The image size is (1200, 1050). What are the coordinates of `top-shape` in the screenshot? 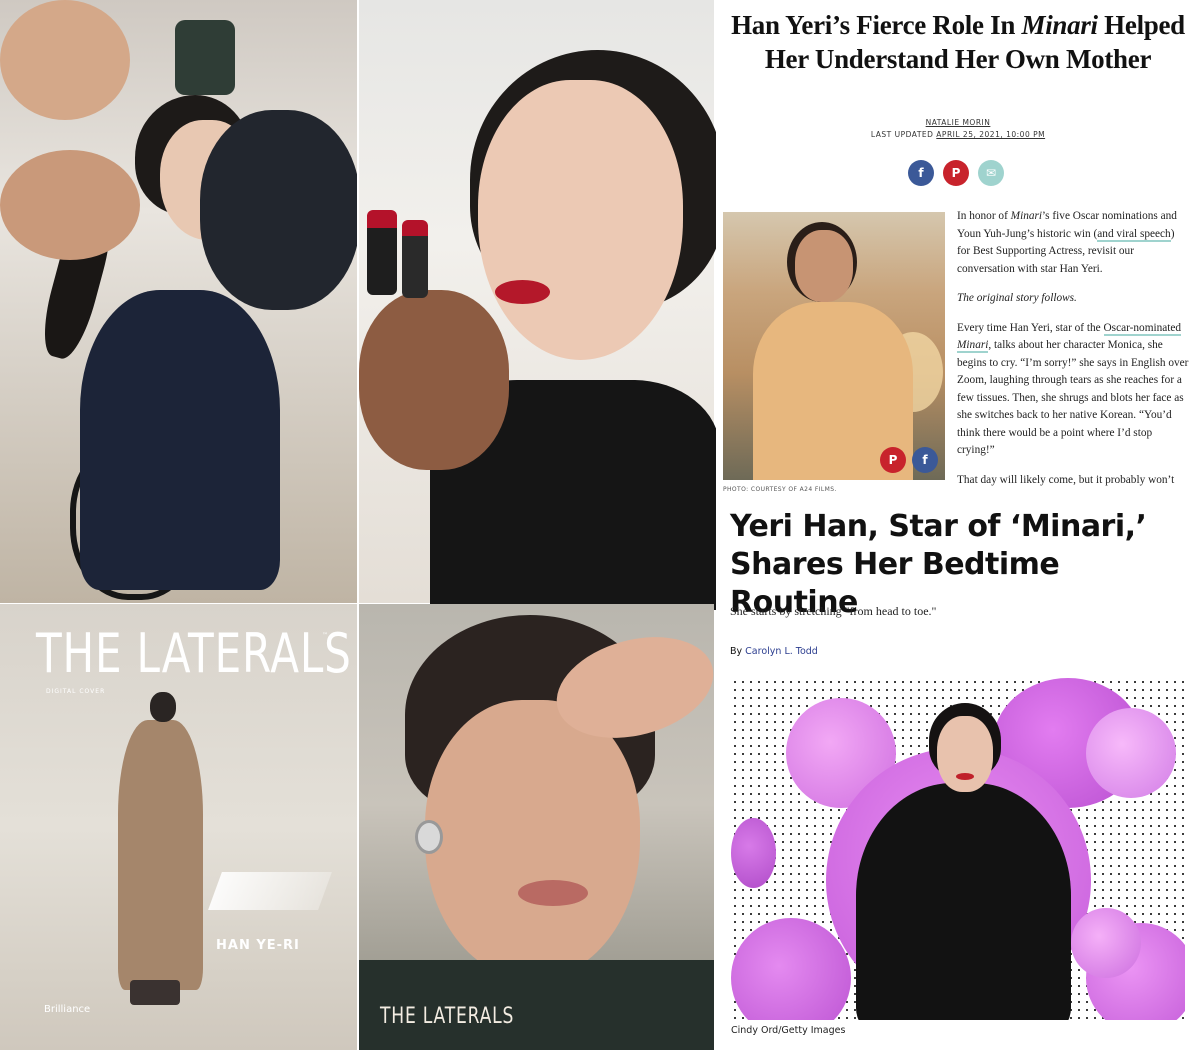 It's located at (180, 440).